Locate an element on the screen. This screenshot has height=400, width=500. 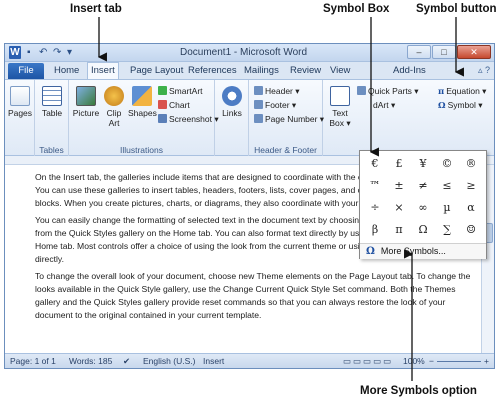
shapes-button: Shapes is located at coordinates (142, 102).